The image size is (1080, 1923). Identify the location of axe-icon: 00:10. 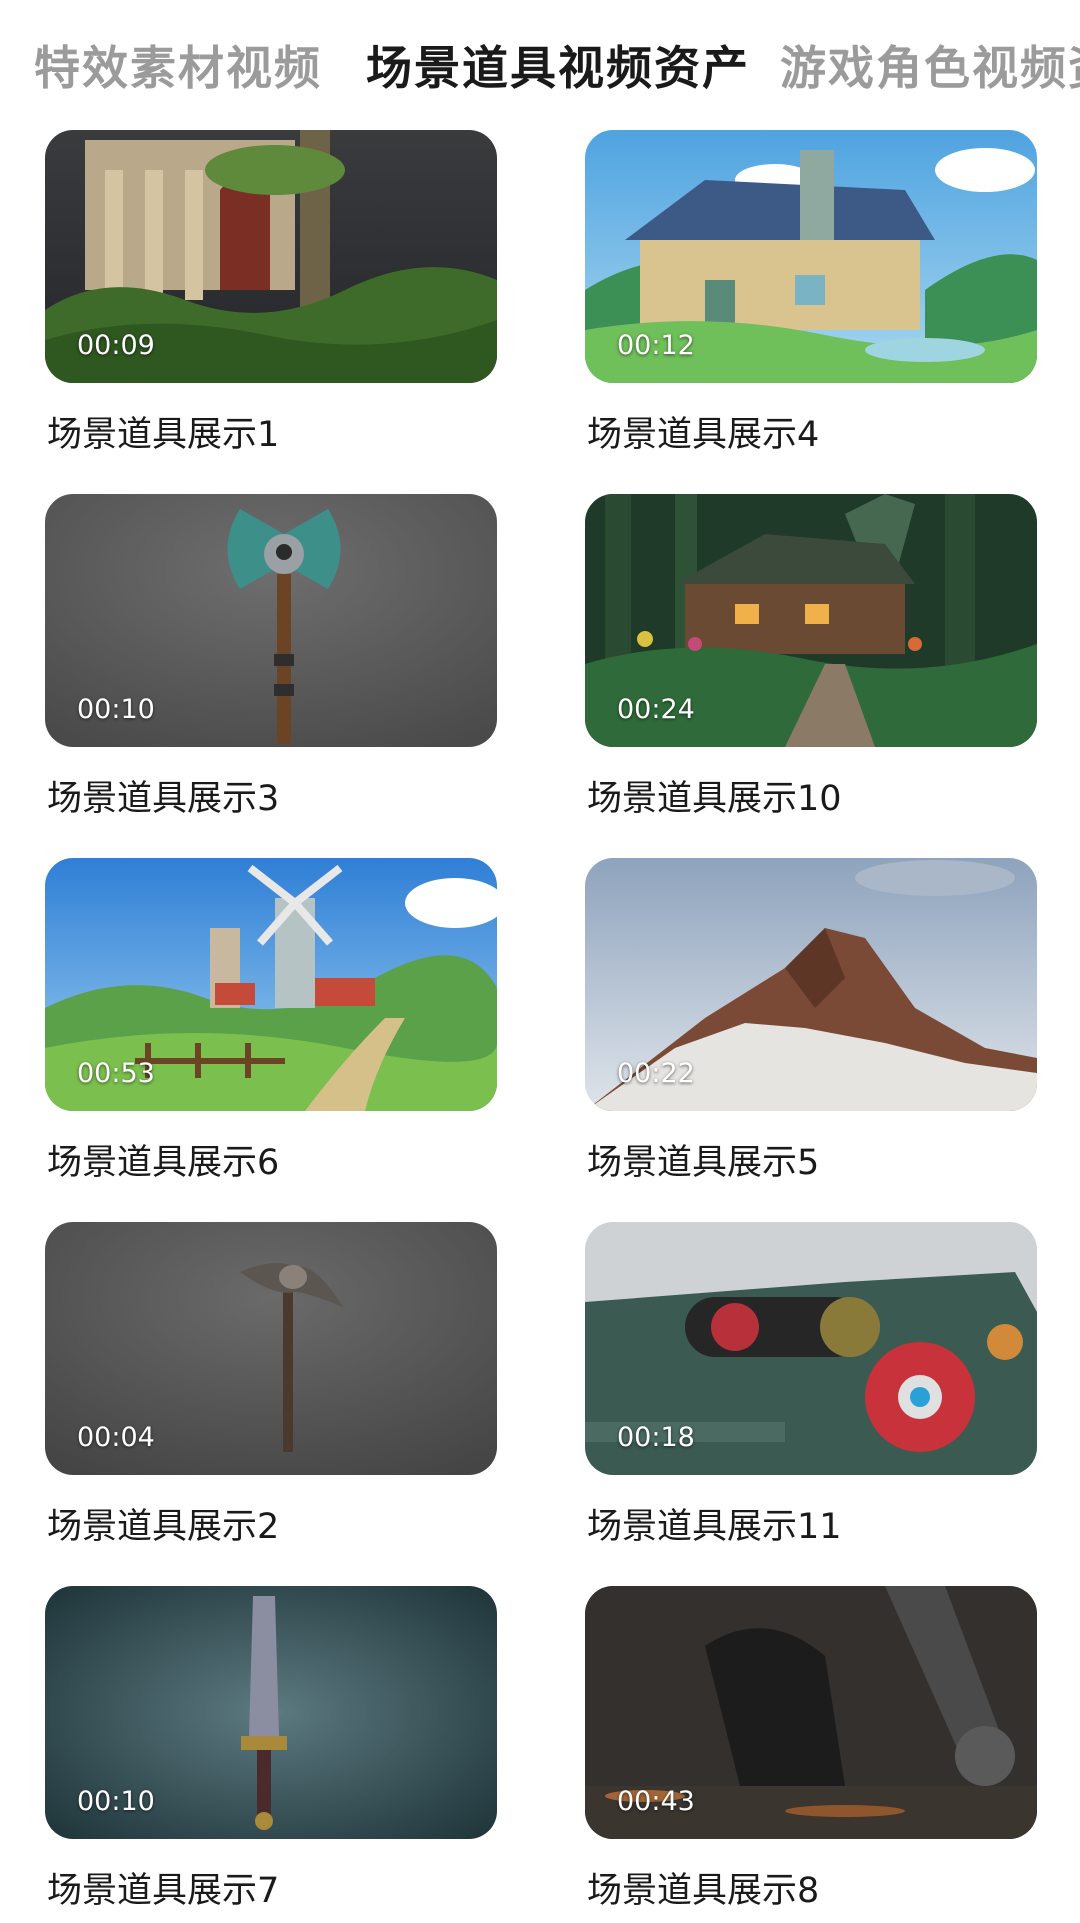
(271, 620).